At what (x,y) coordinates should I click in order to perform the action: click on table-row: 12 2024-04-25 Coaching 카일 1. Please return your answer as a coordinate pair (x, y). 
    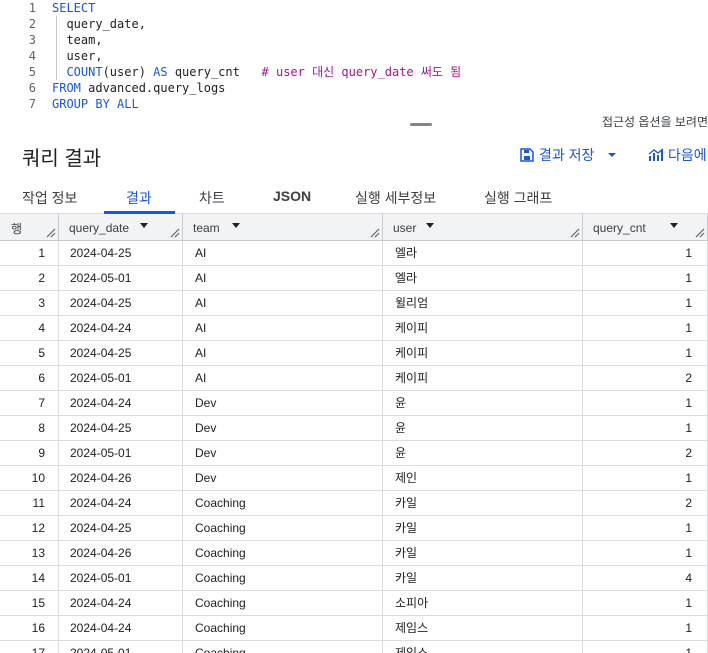
    Looking at the image, I should click on (354, 528).